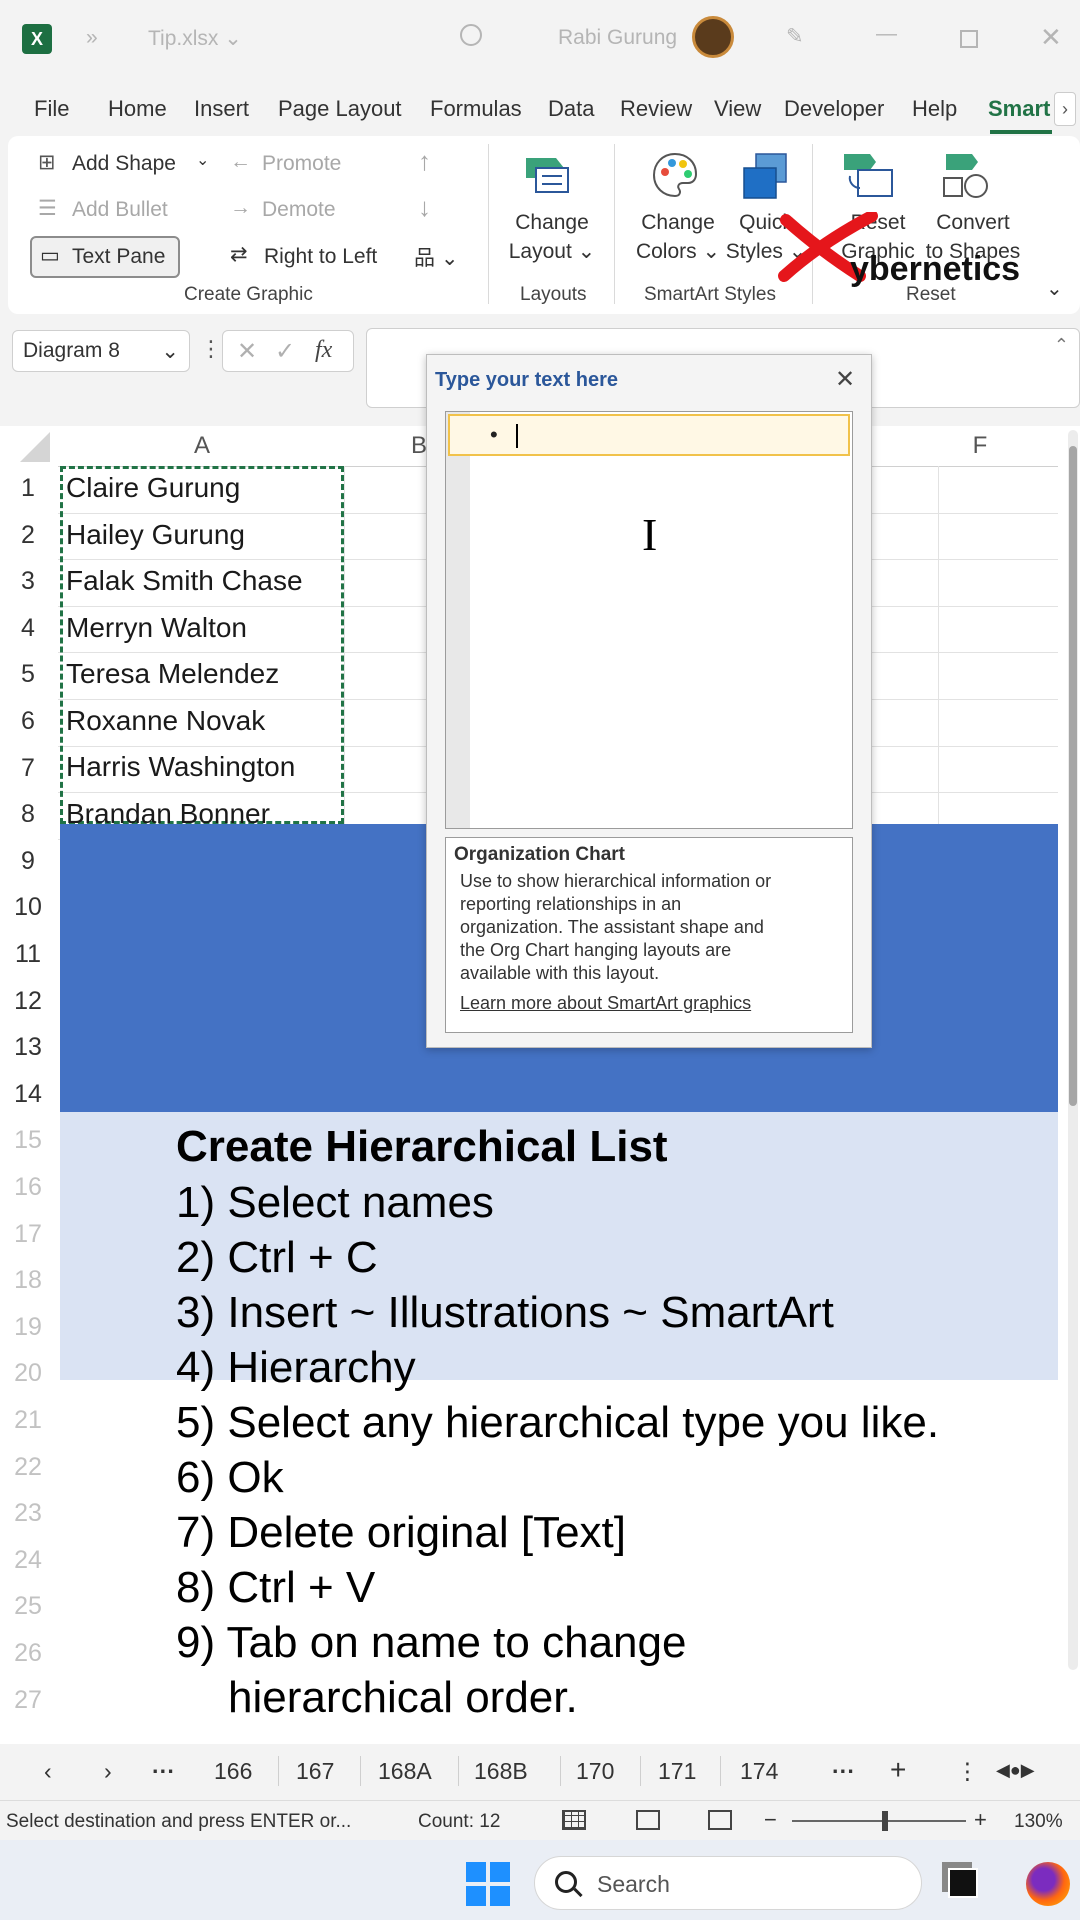  I want to click on sheet-tab-166: 166, so click(233, 1771).